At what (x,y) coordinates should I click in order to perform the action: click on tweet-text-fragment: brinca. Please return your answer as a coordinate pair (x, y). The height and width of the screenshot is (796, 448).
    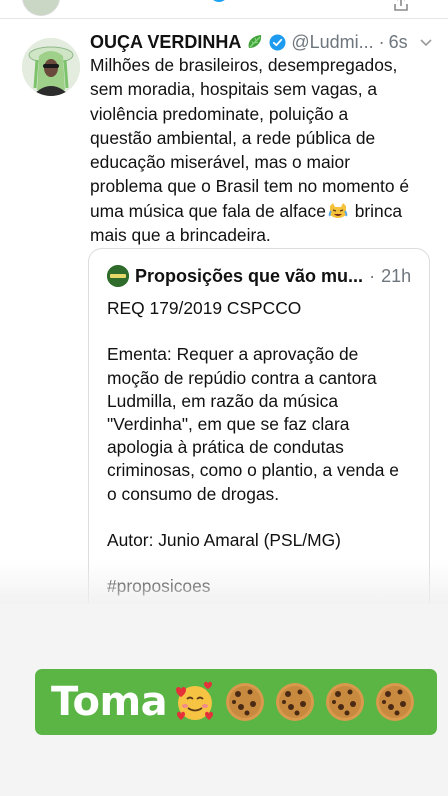
    Looking at the image, I should click on (376, 210).